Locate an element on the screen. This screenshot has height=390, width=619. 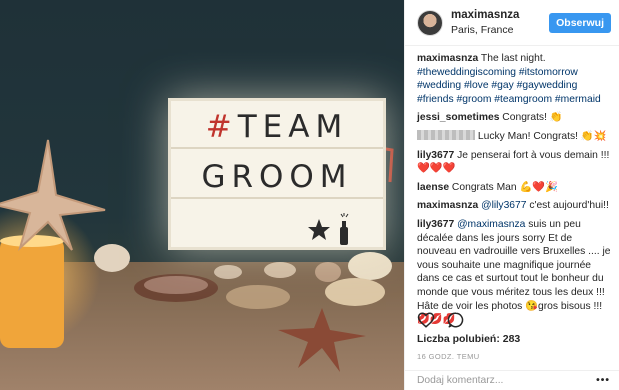
avatar is located at coordinates (430, 22).